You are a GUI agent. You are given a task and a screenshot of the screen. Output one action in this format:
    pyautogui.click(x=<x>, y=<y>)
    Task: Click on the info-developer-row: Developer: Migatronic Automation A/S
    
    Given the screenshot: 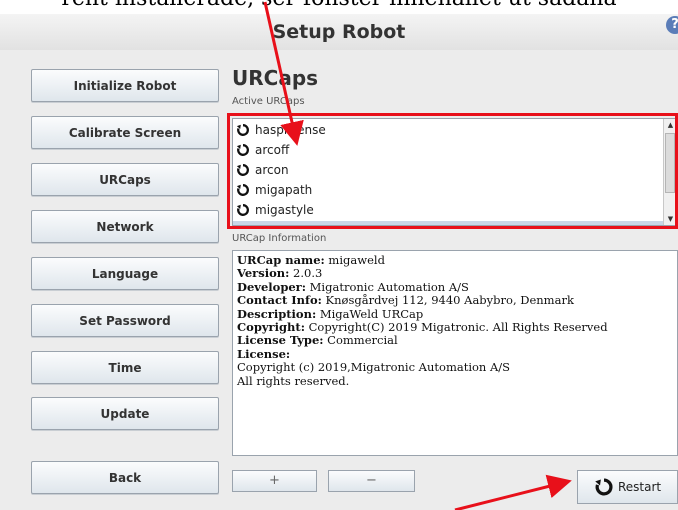 What is the action you would take?
    pyautogui.click(x=455, y=286)
    